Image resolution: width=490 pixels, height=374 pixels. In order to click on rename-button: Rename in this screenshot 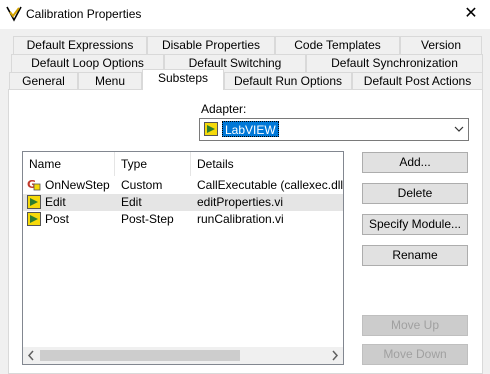, I will do `click(415, 255)`.